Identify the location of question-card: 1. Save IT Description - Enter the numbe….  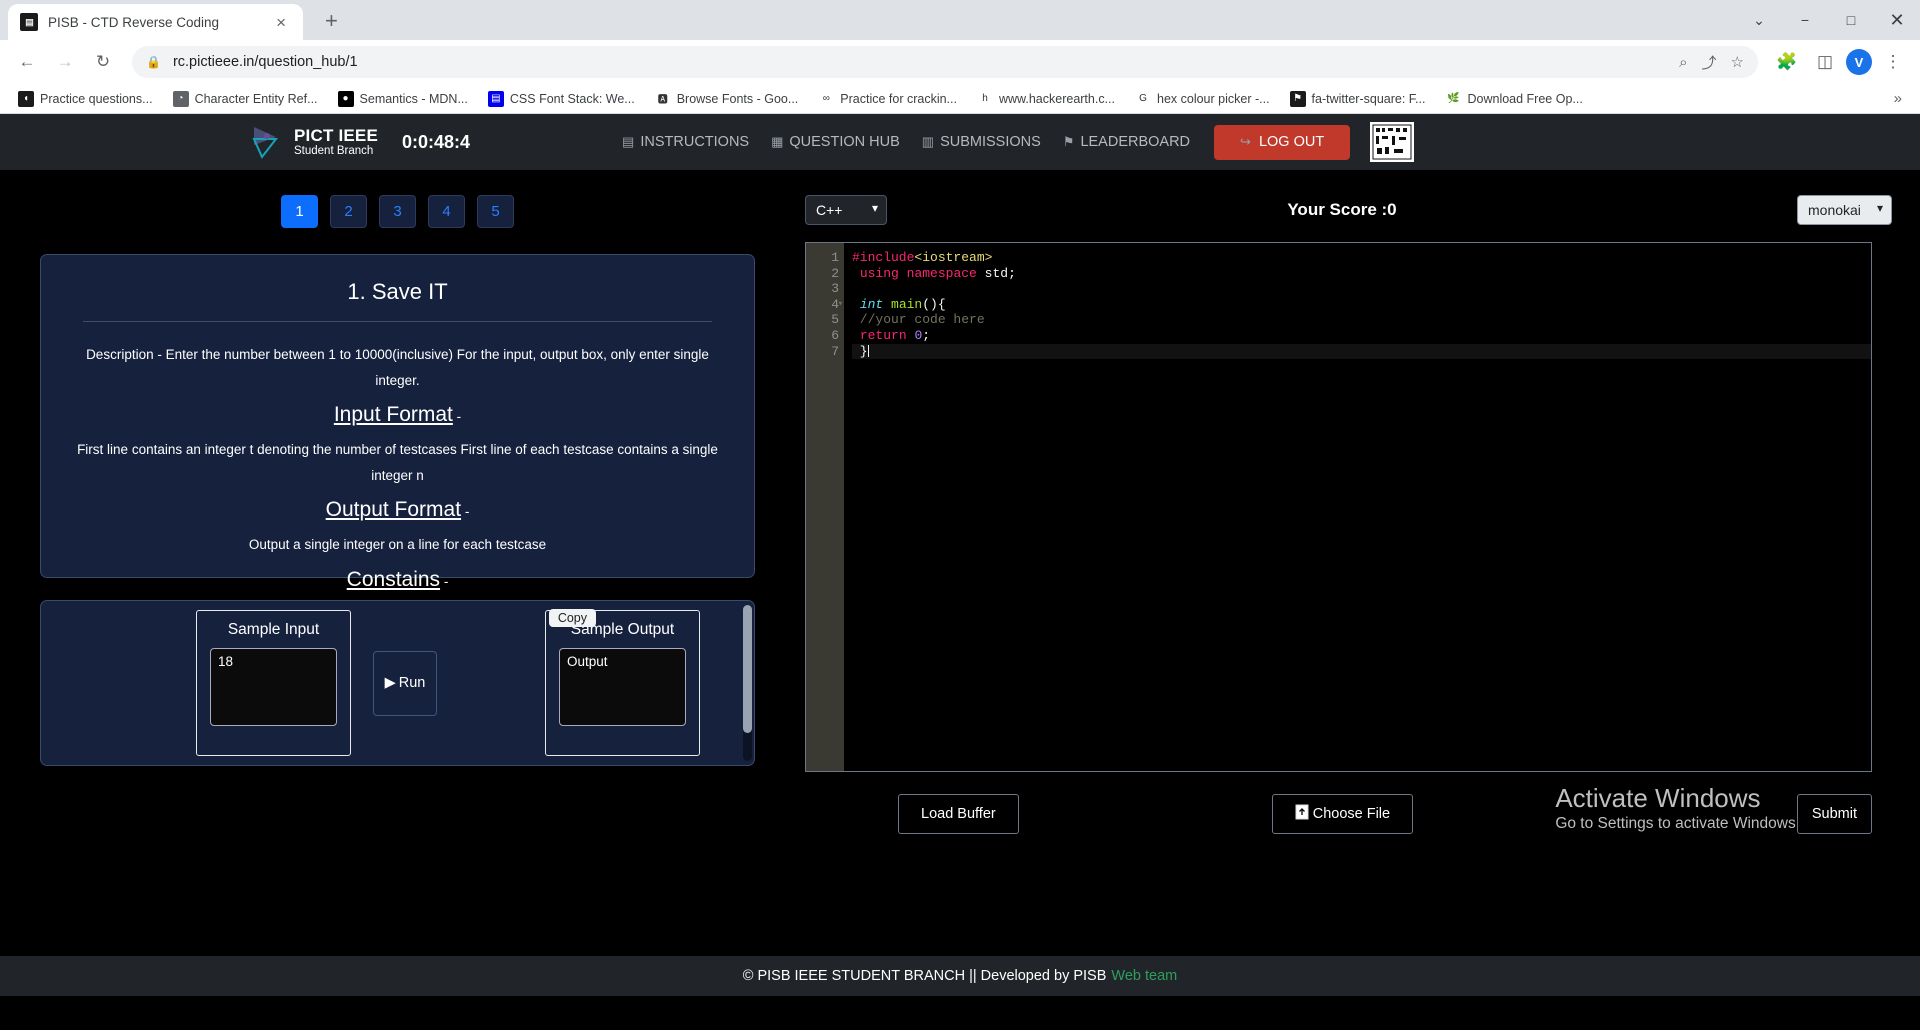
(397, 438).